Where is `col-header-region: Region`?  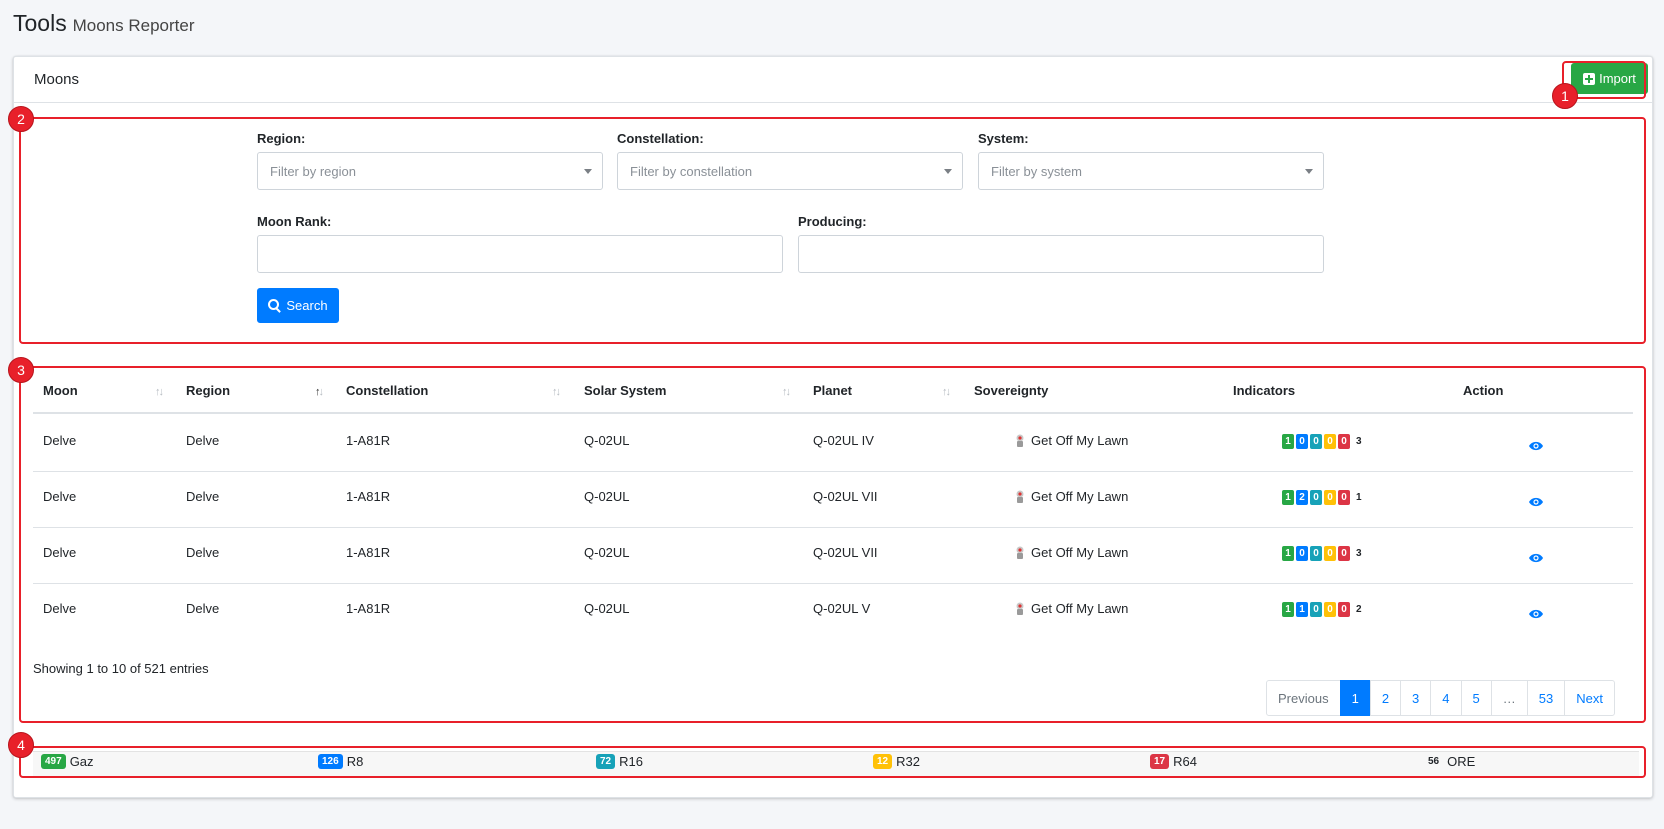
col-header-region: Region is located at coordinates (208, 390).